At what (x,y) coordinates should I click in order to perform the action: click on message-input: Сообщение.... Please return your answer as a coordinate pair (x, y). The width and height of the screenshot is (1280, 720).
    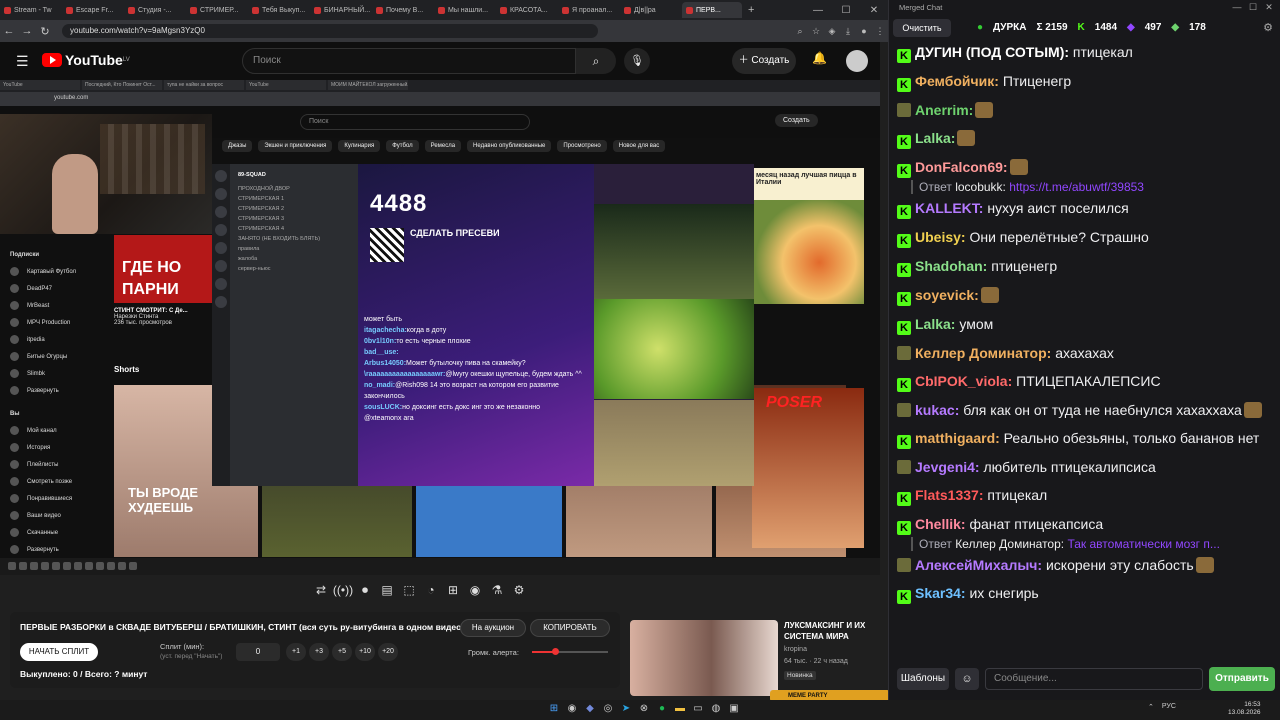
    Looking at the image, I should click on (1094, 679).